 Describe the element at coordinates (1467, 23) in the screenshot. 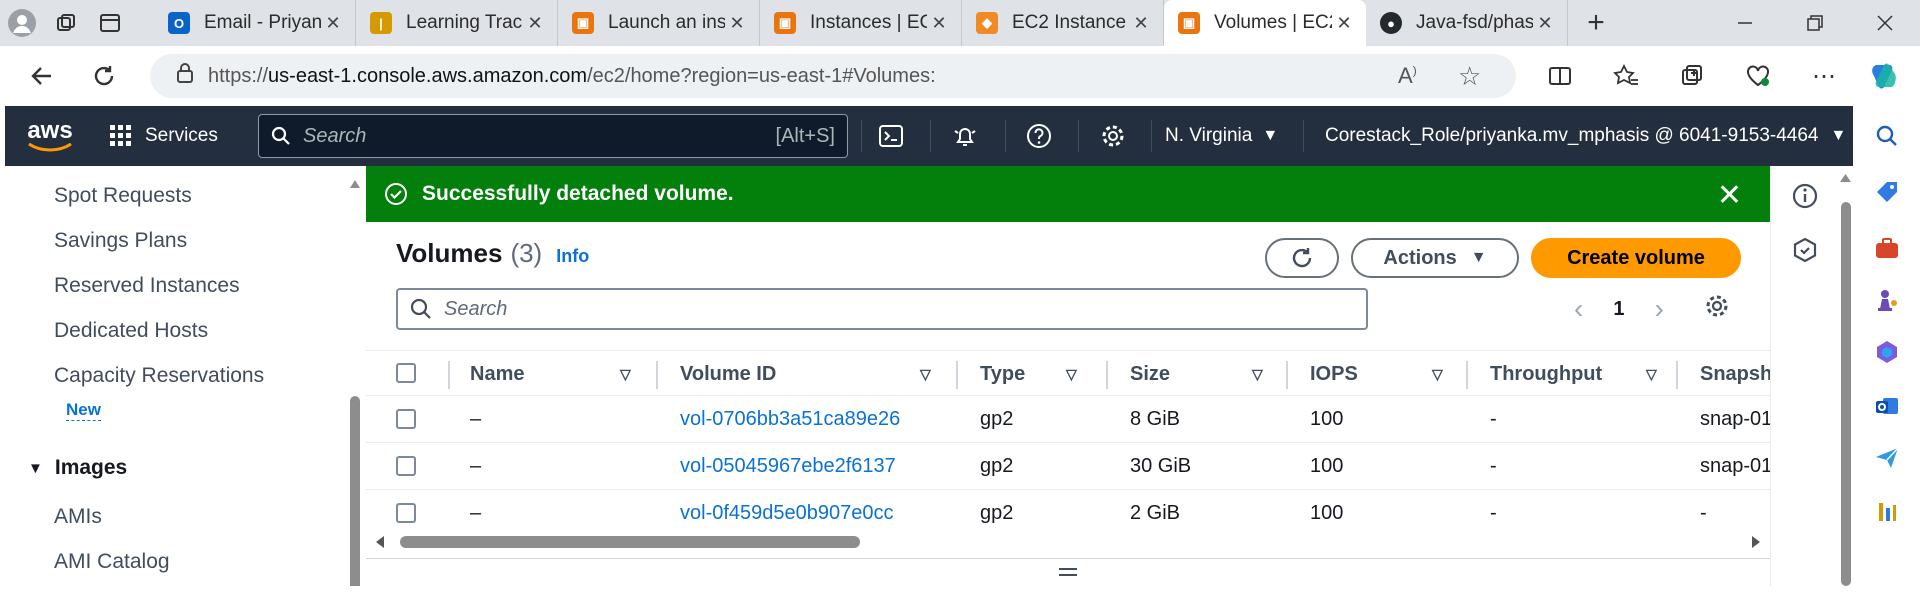

I see `browser-tab: ● Java-fsd/phase ✕` at that location.